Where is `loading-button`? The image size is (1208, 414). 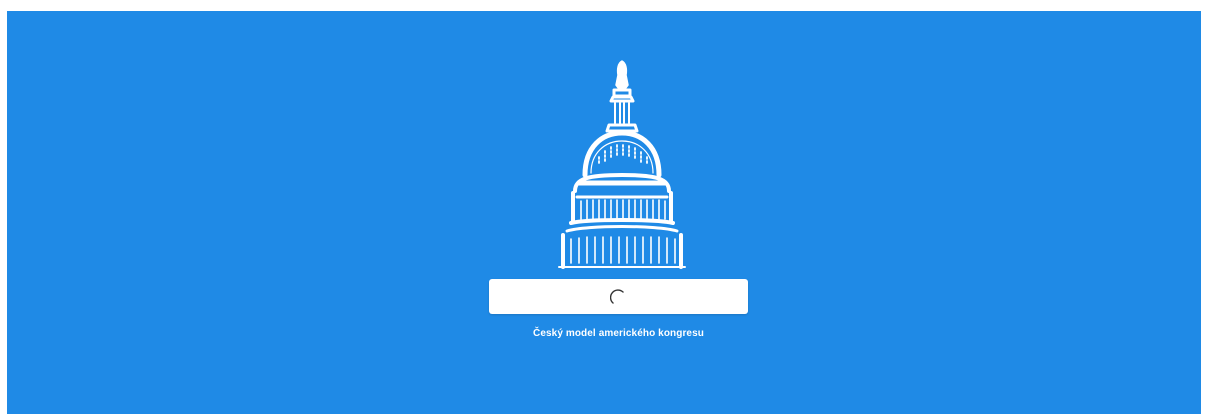
loading-button is located at coordinates (618, 296).